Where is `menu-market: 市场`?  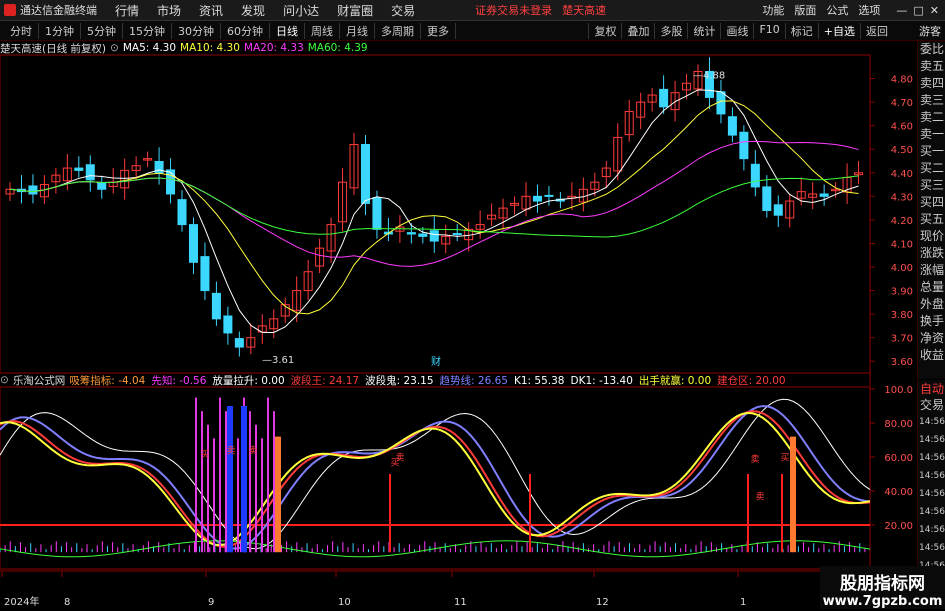 menu-market: 市场 is located at coordinates (169, 10).